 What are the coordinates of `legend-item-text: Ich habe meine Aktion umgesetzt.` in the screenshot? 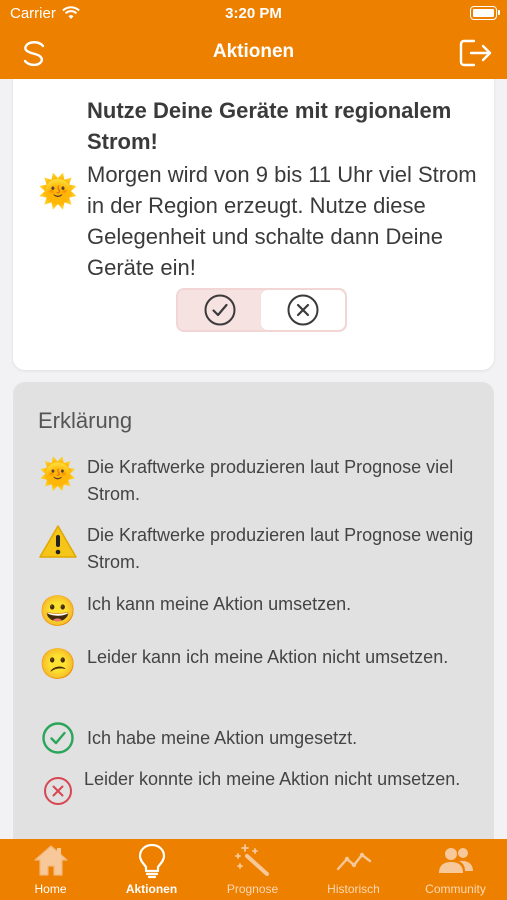 It's located at (222, 738).